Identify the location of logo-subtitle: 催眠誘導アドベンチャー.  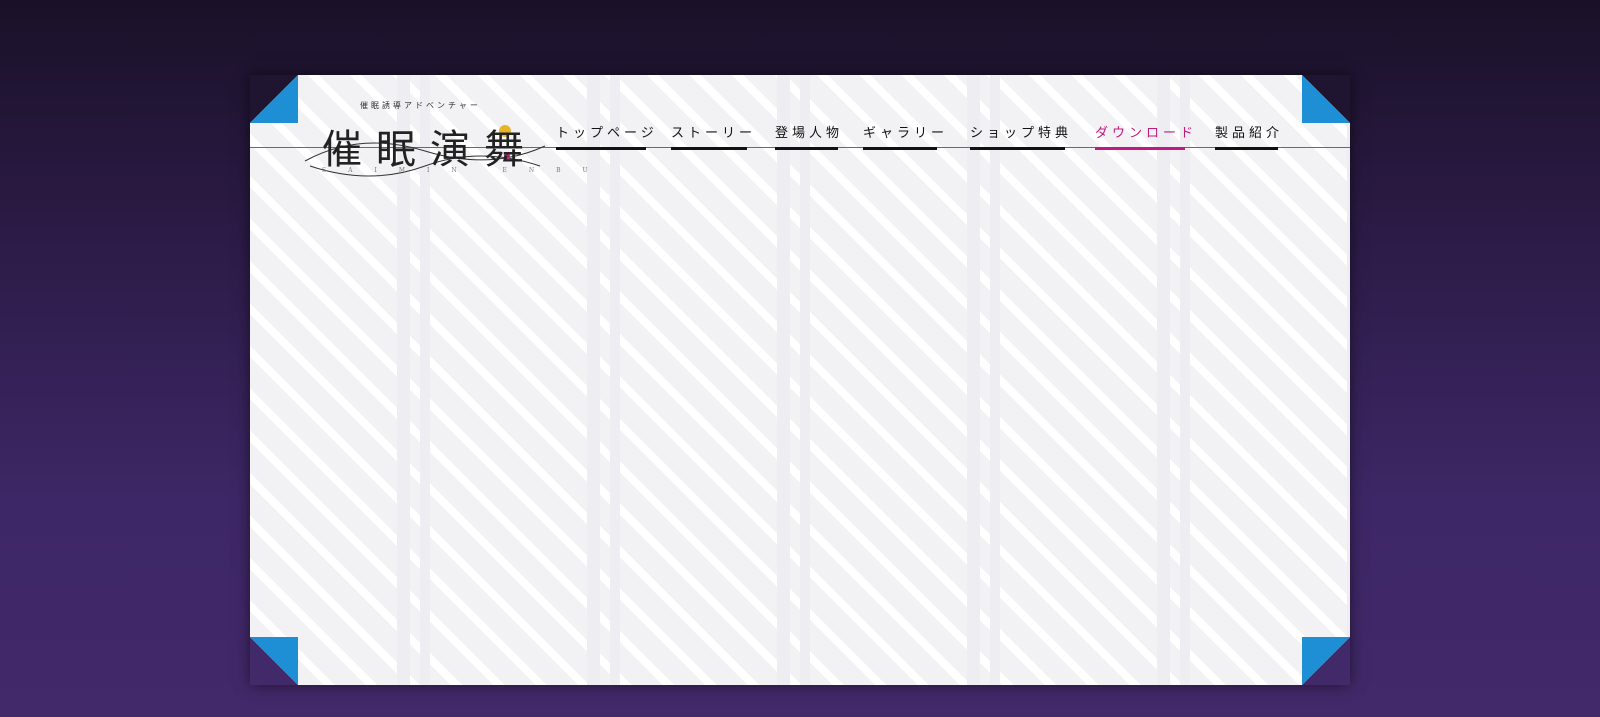
(420, 105).